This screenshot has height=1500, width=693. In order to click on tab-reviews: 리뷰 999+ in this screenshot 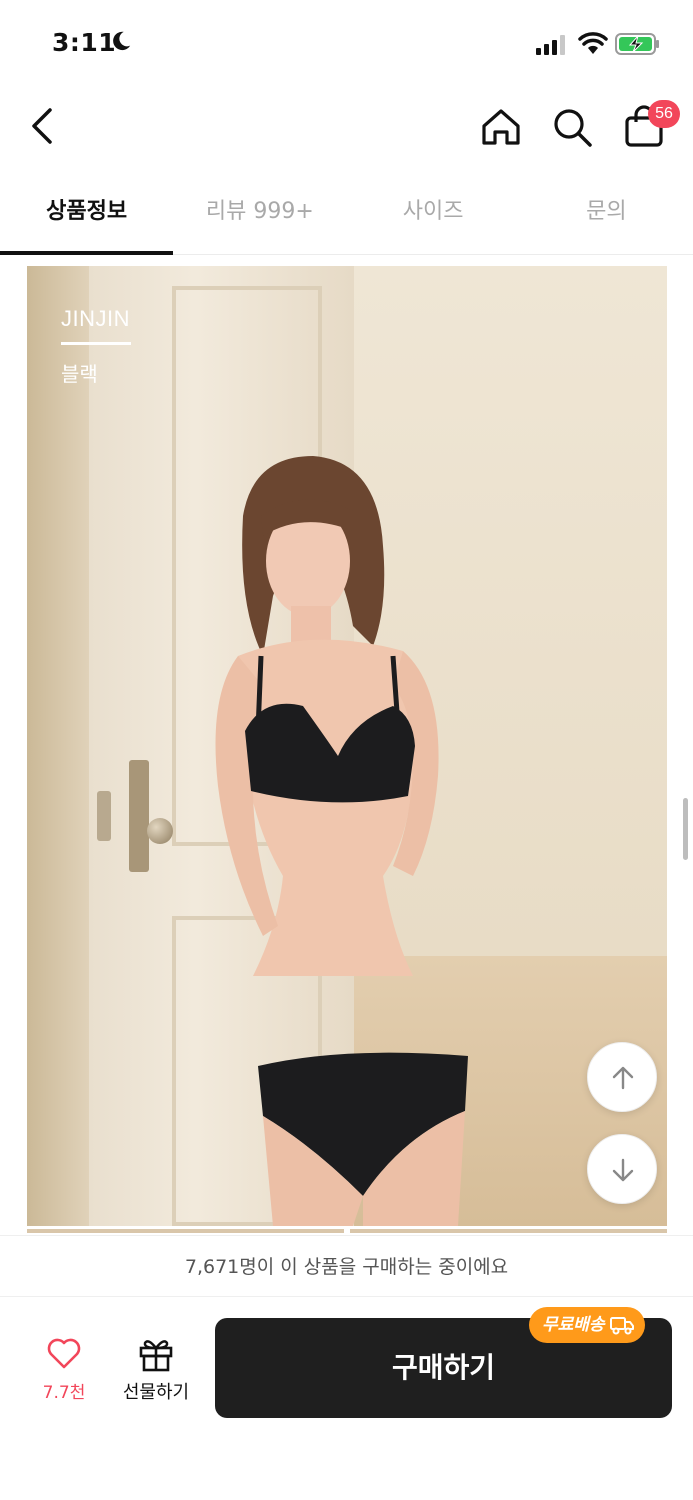, I will do `click(259, 209)`.